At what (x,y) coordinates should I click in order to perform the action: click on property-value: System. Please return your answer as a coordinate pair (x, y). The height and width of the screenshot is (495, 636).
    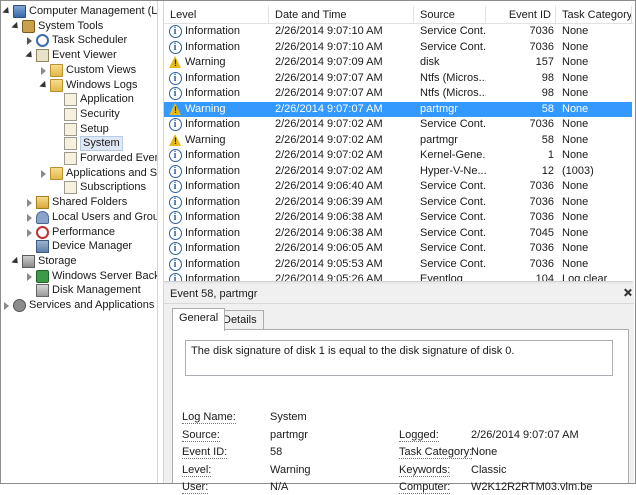
    Looking at the image, I should click on (288, 417).